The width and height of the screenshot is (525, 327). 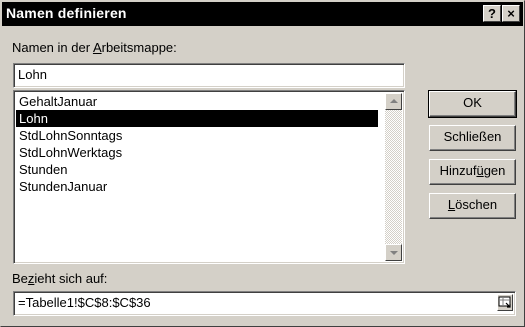 I want to click on add-button: Hinzufügen, so click(x=472, y=172).